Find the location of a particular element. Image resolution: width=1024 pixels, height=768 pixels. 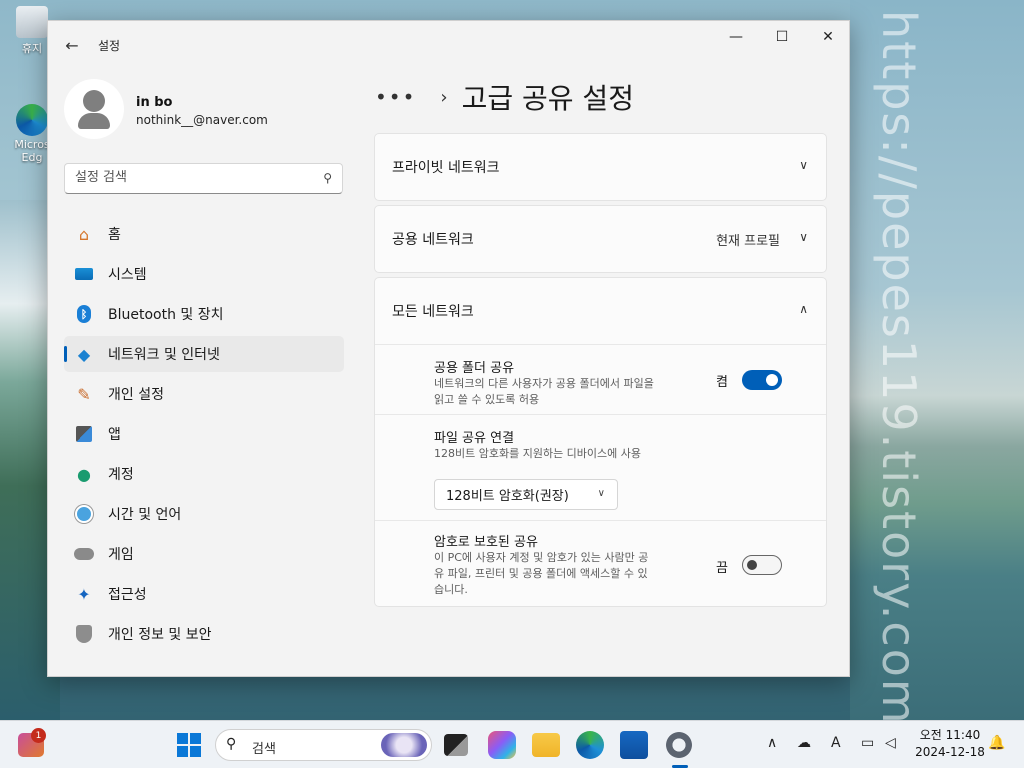

sidebar-item-label: Bluetooth 및 장치 is located at coordinates (166, 315).